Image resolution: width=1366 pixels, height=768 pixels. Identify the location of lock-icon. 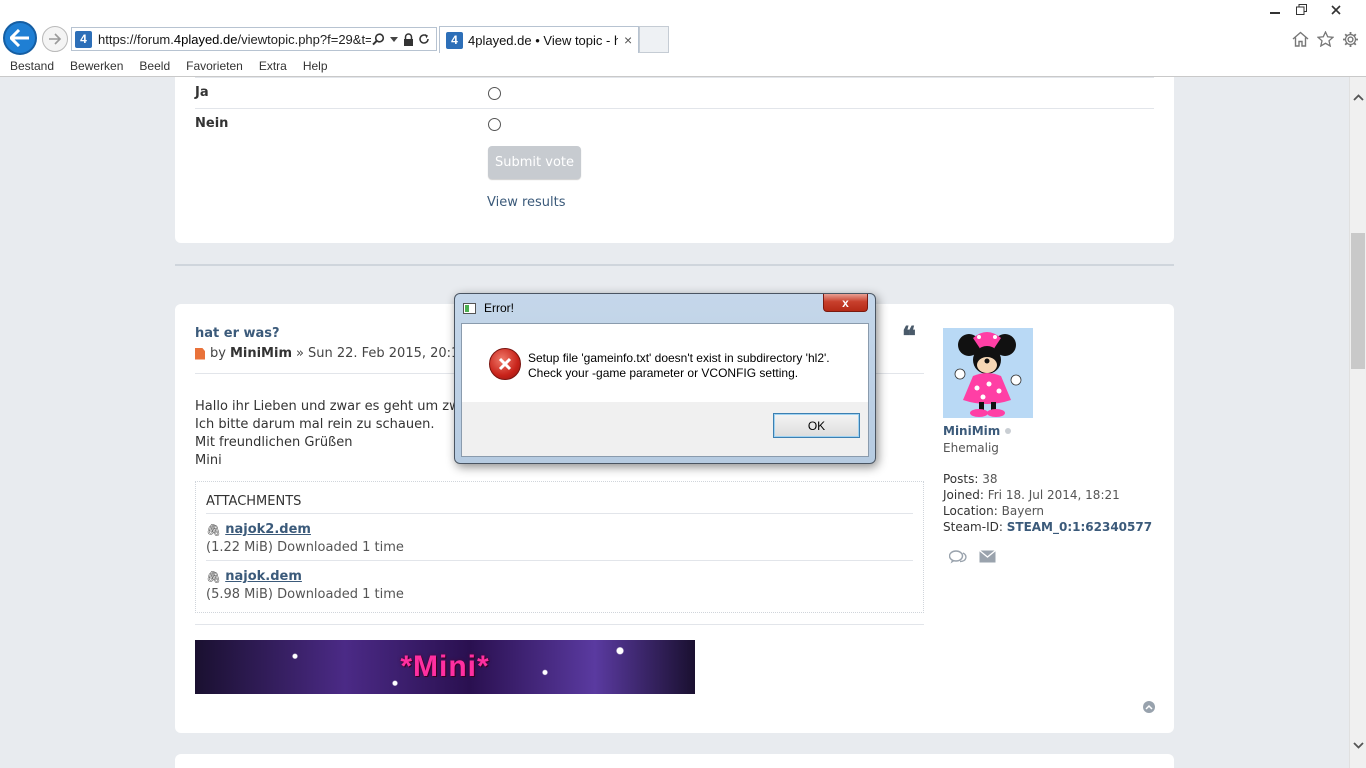
(408, 39).